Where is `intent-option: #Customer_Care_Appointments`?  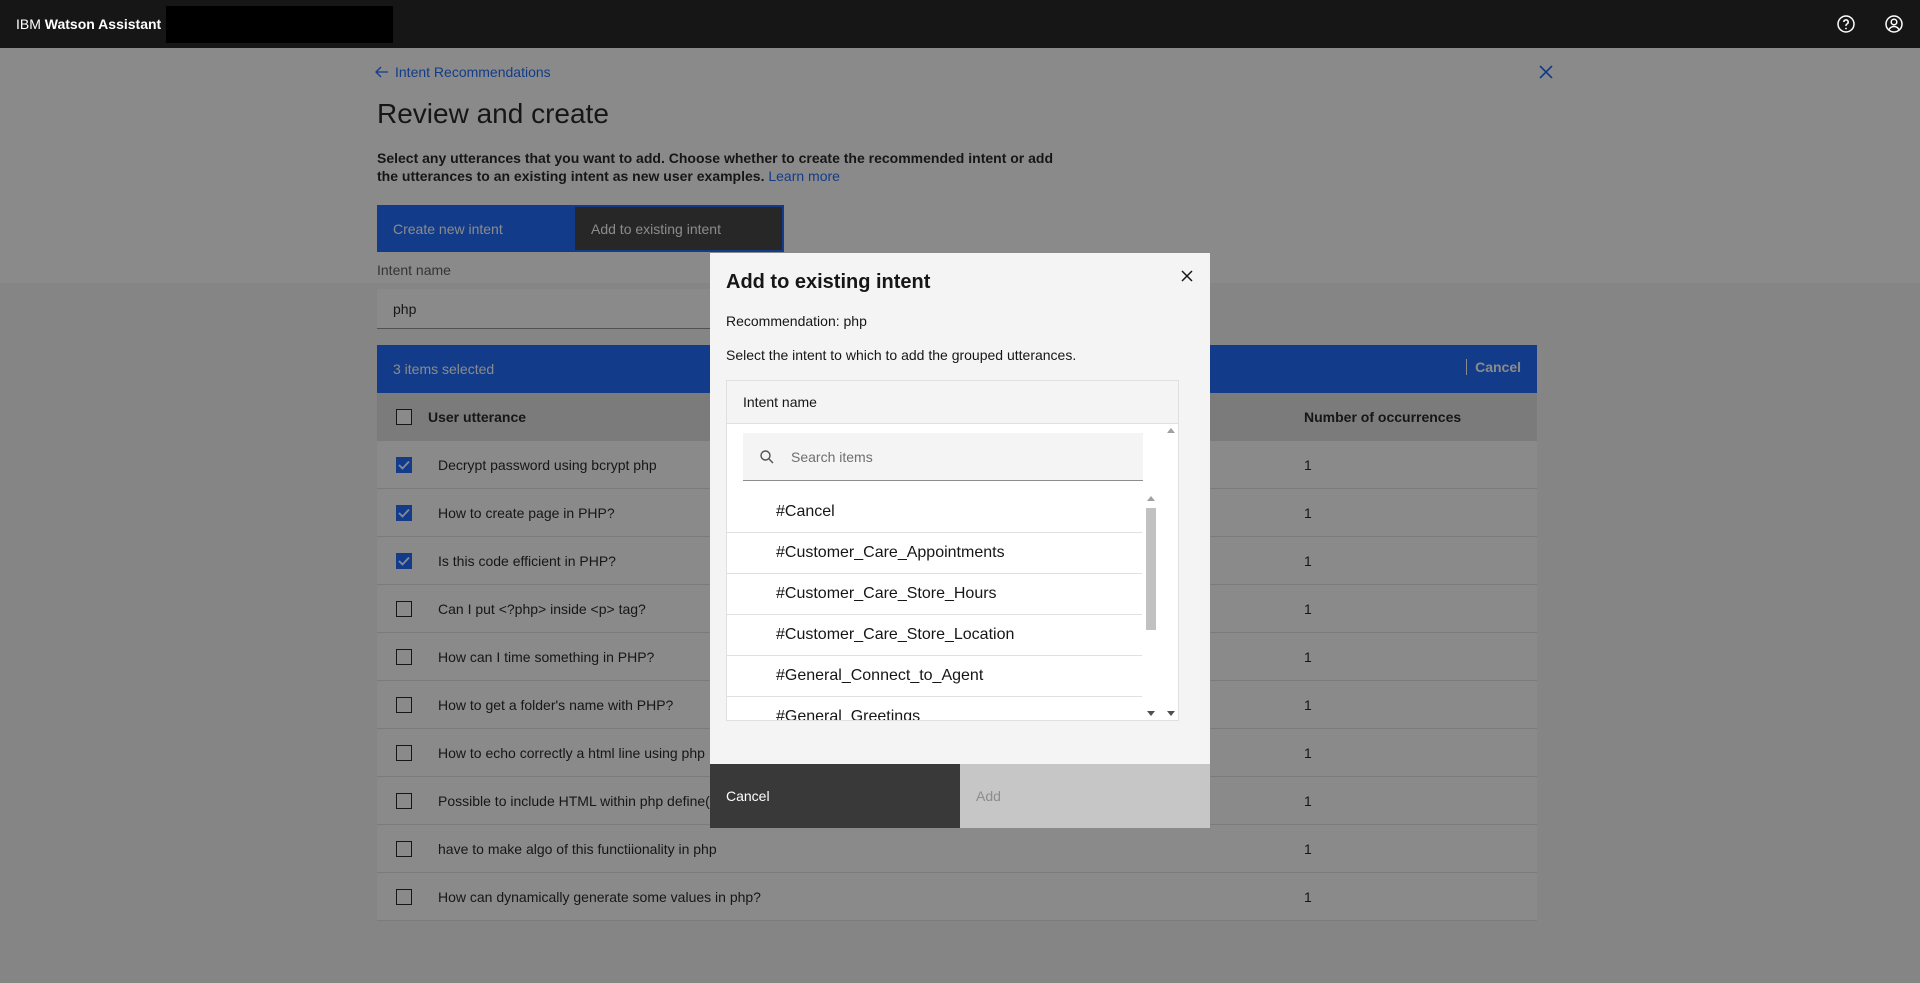 intent-option: #Customer_Care_Appointments is located at coordinates (934, 553).